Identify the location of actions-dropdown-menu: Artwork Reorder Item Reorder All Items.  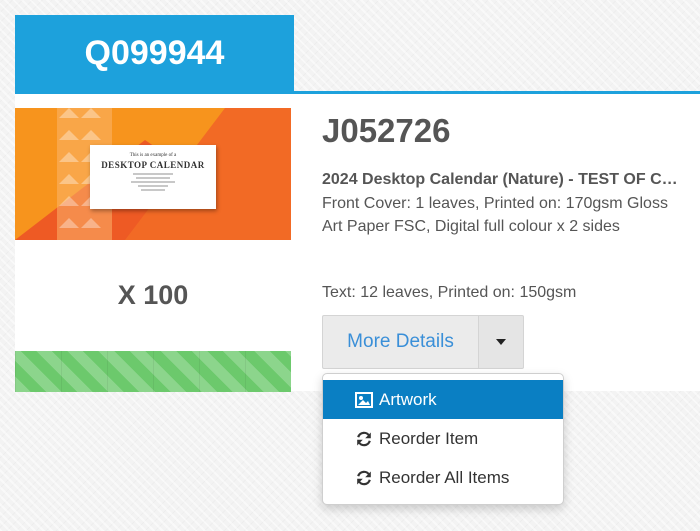
(443, 439).